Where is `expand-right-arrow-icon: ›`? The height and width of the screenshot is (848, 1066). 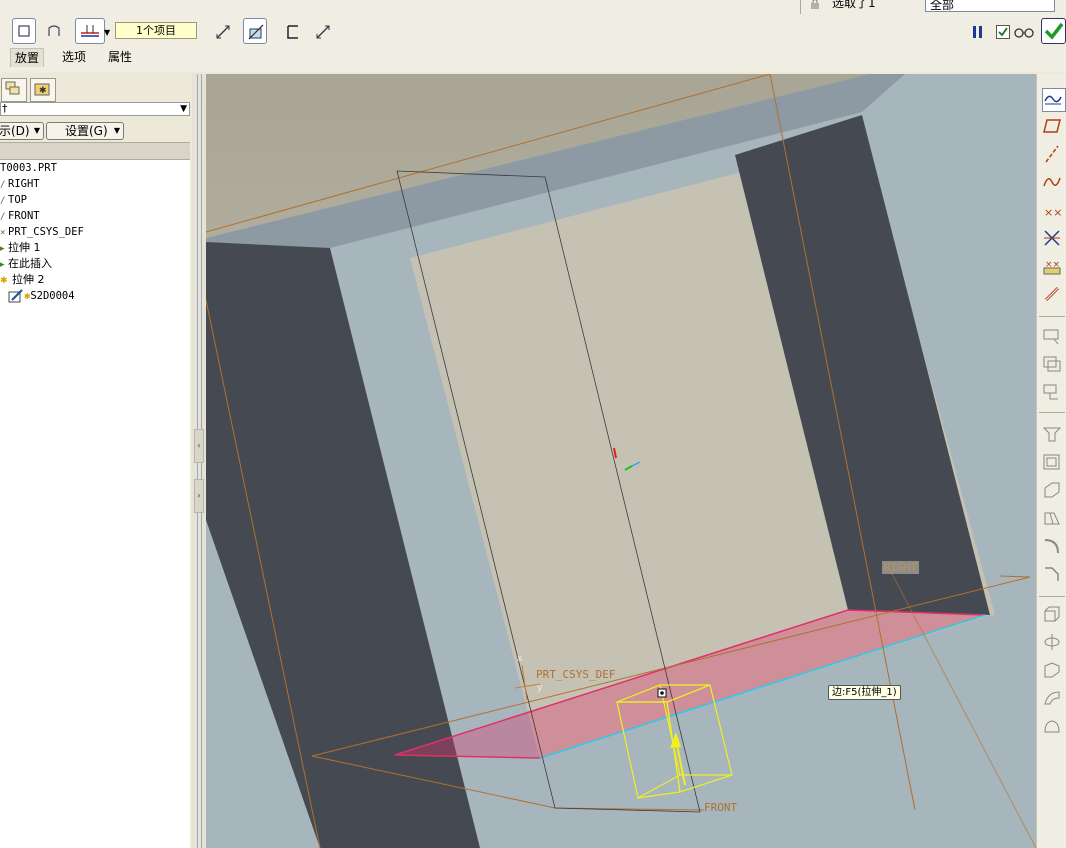 expand-right-arrow-icon: › is located at coordinates (199, 496).